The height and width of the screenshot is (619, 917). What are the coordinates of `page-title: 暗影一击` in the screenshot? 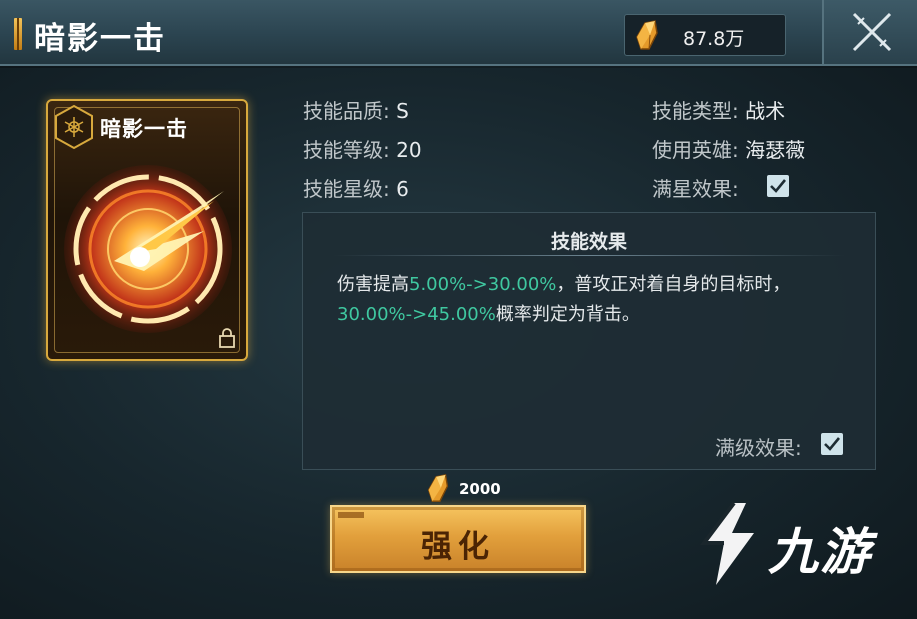 It's located at (100, 39).